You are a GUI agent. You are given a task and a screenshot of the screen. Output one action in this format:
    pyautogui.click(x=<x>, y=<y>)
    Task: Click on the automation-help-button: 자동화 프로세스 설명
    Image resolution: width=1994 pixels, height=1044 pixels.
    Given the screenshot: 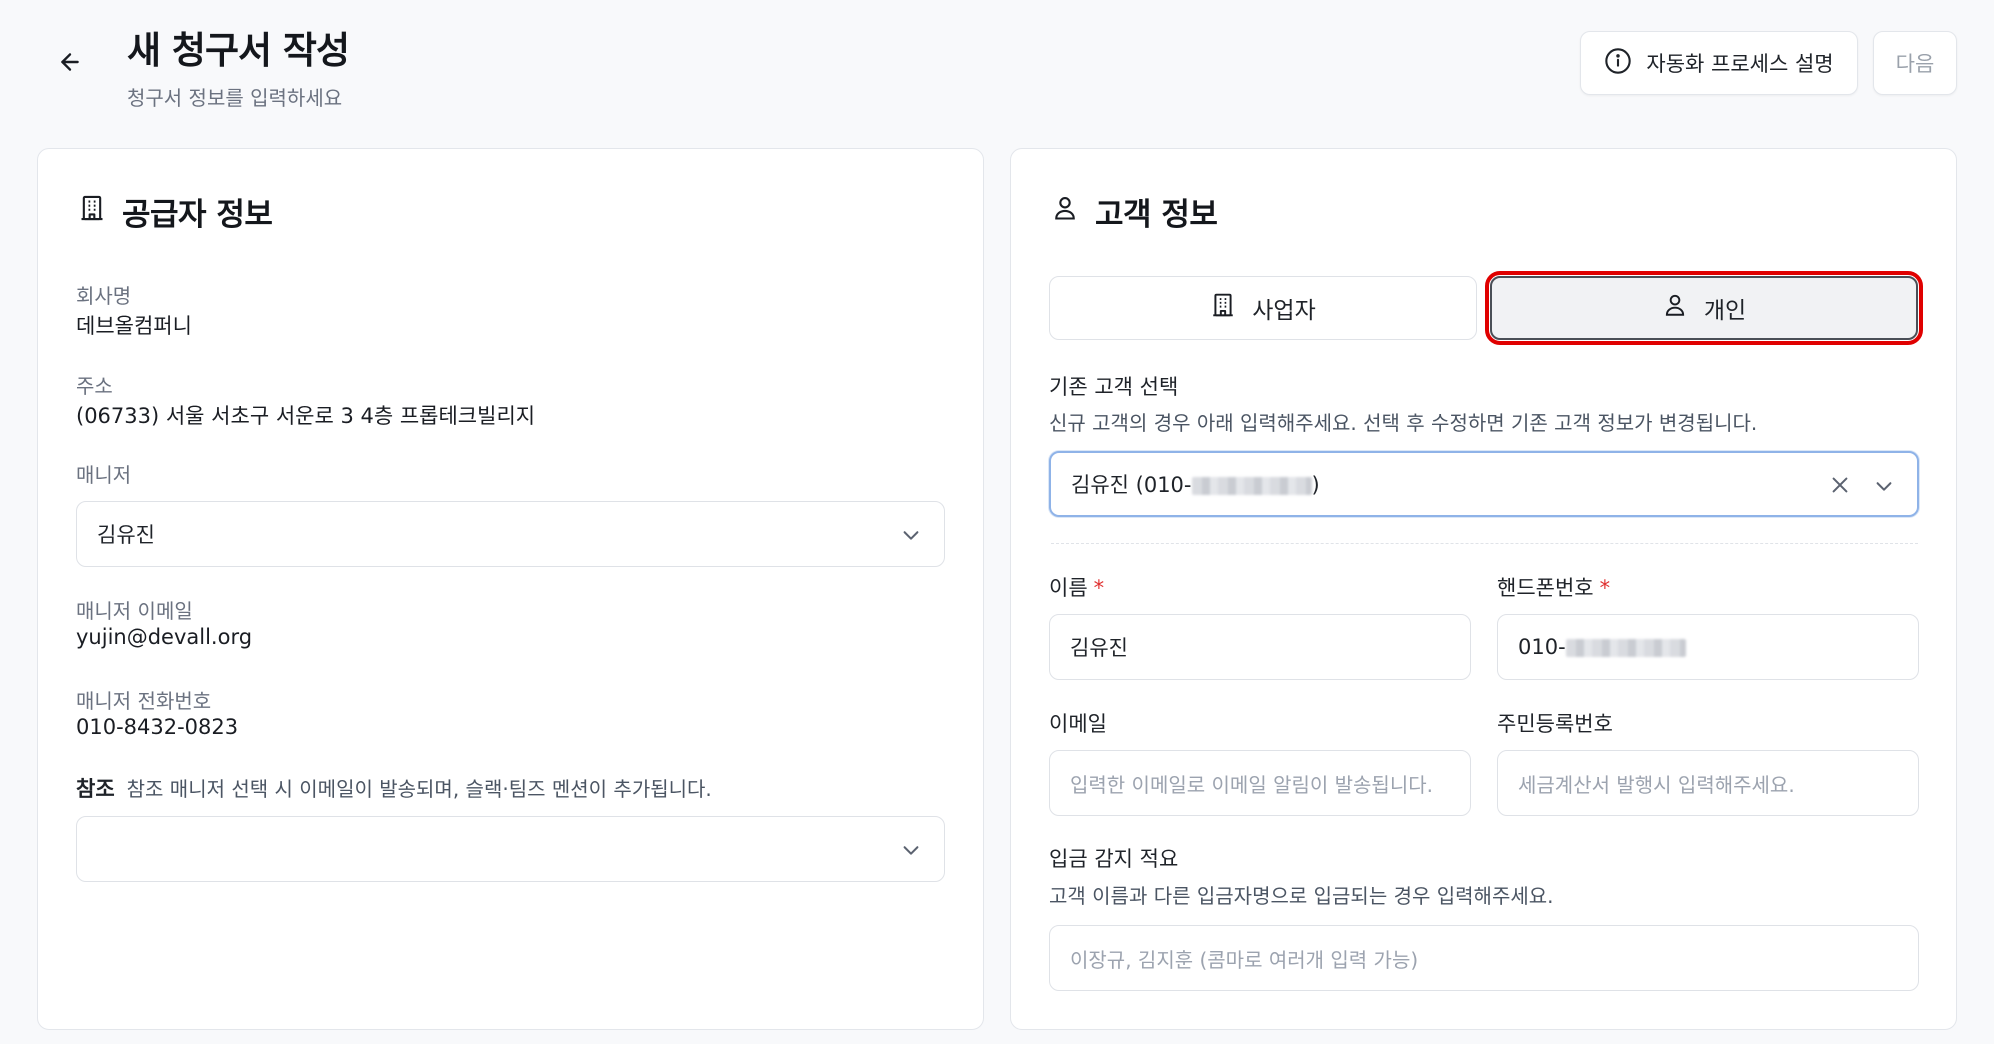 What is the action you would take?
    pyautogui.click(x=1719, y=63)
    